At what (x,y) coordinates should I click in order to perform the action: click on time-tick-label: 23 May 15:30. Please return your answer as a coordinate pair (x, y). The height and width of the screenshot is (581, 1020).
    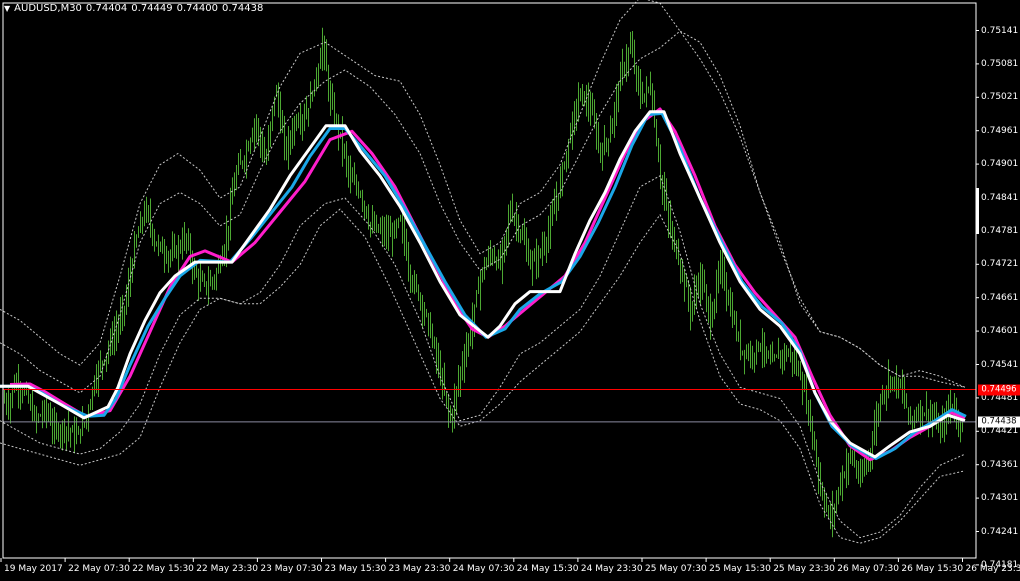
    Looking at the image, I should click on (355, 569).